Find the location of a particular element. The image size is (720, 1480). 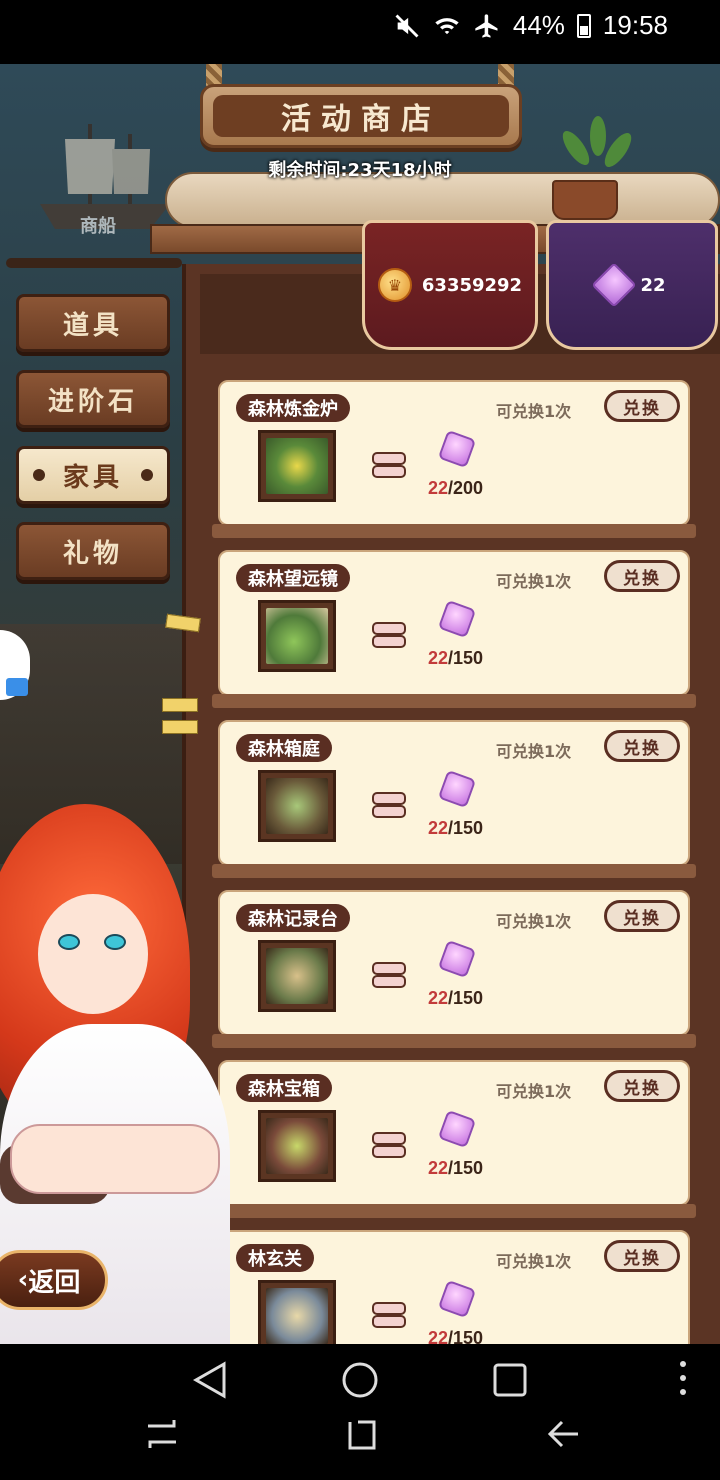

status-icons: 44% 19:58 is located at coordinates (530, 25).